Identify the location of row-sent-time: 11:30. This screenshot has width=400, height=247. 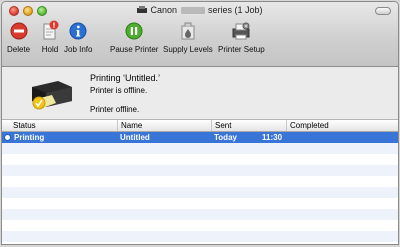
(272, 137).